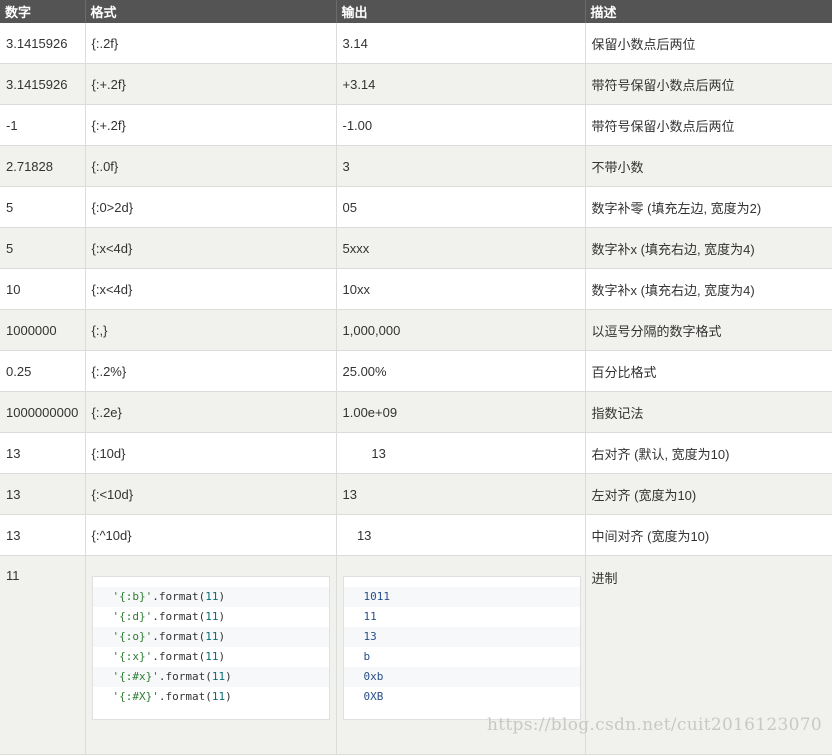 The width and height of the screenshot is (832, 755). Describe the element at coordinates (132, 656) in the screenshot. I see `code-string: '{:x}'` at that location.